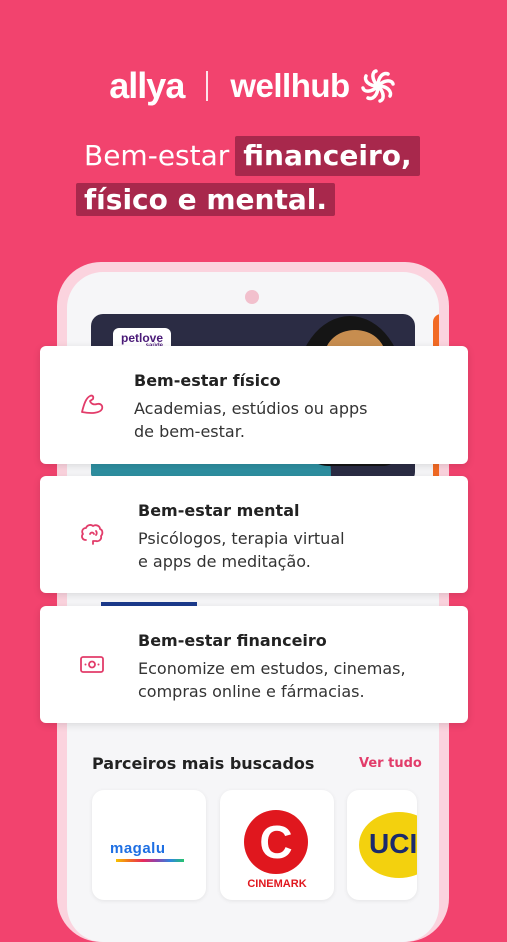  I want to click on feature-title: Bem-estar mental, so click(219, 510).